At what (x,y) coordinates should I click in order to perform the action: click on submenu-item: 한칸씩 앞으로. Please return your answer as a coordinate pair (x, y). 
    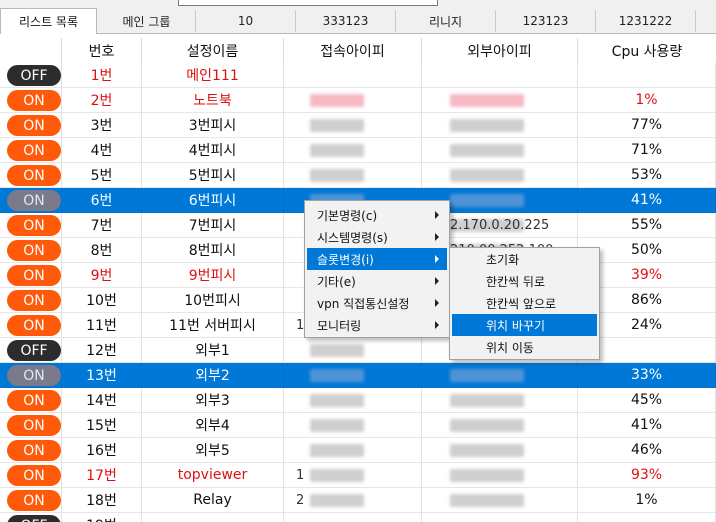
    Looking at the image, I should click on (524, 303).